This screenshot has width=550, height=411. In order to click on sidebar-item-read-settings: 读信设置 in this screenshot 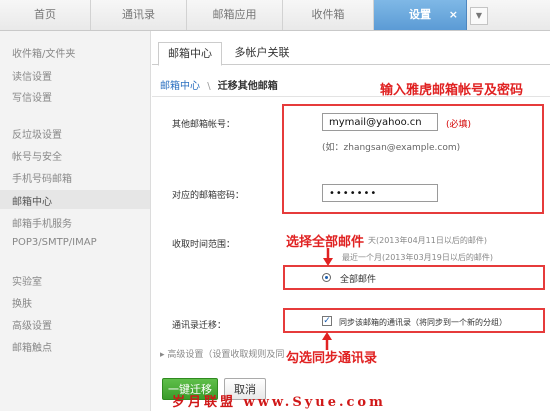, I will do `click(32, 75)`.